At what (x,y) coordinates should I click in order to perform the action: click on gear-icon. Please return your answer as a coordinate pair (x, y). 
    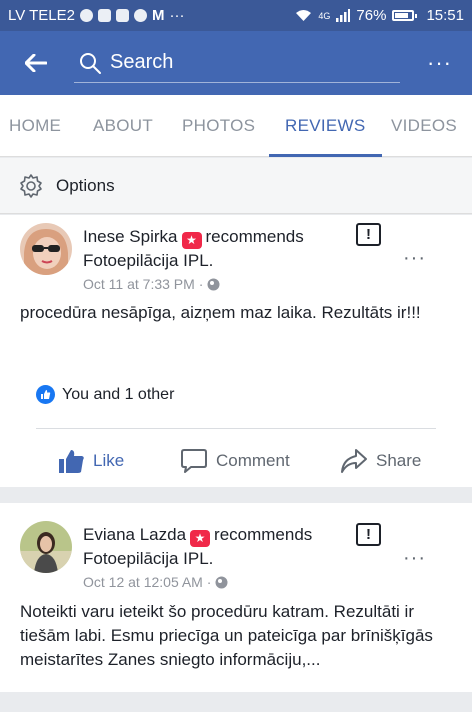
    Looking at the image, I should click on (31, 185).